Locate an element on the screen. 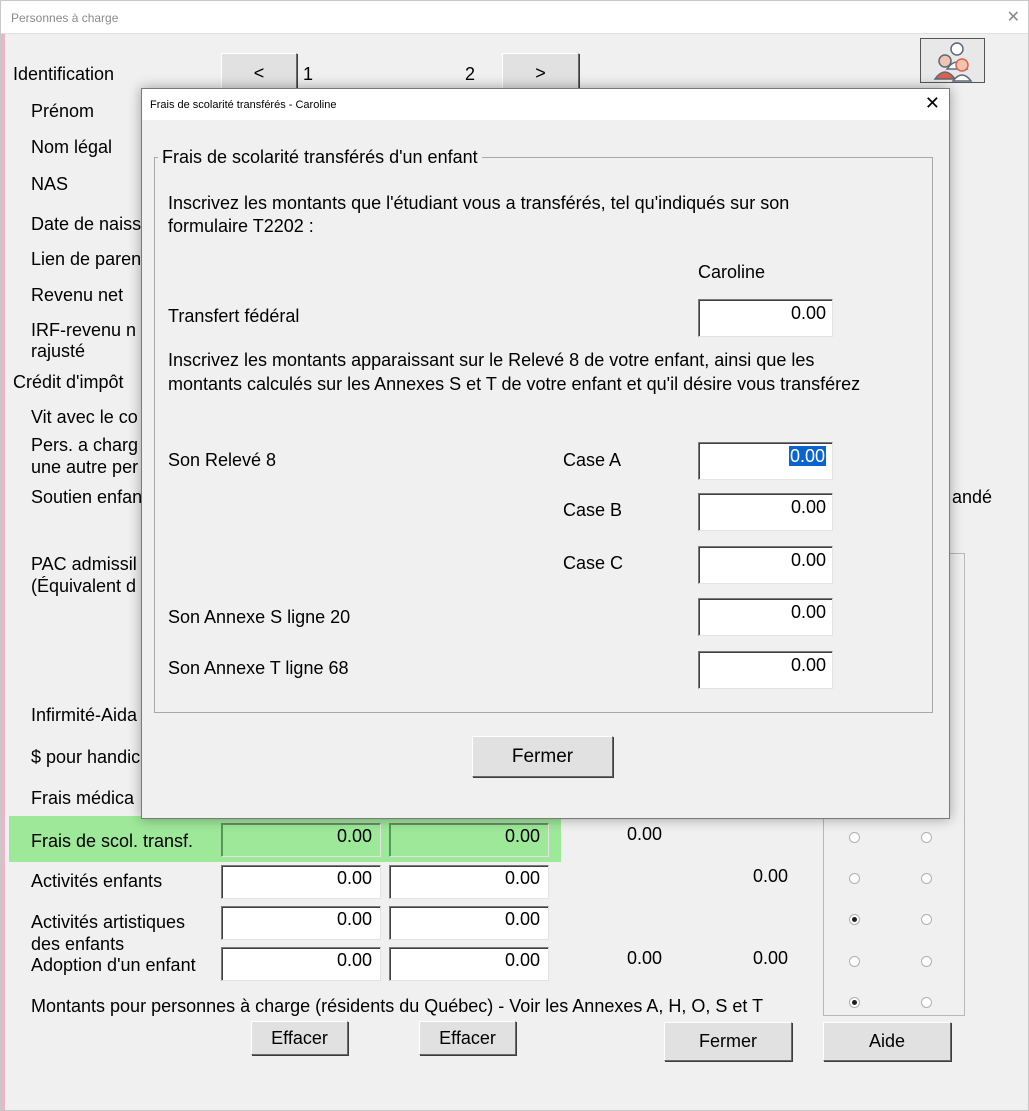 This screenshot has height=1111, width=1029. dialog-title: Frais de scolarité transférés - Caroline is located at coordinates (243, 105).